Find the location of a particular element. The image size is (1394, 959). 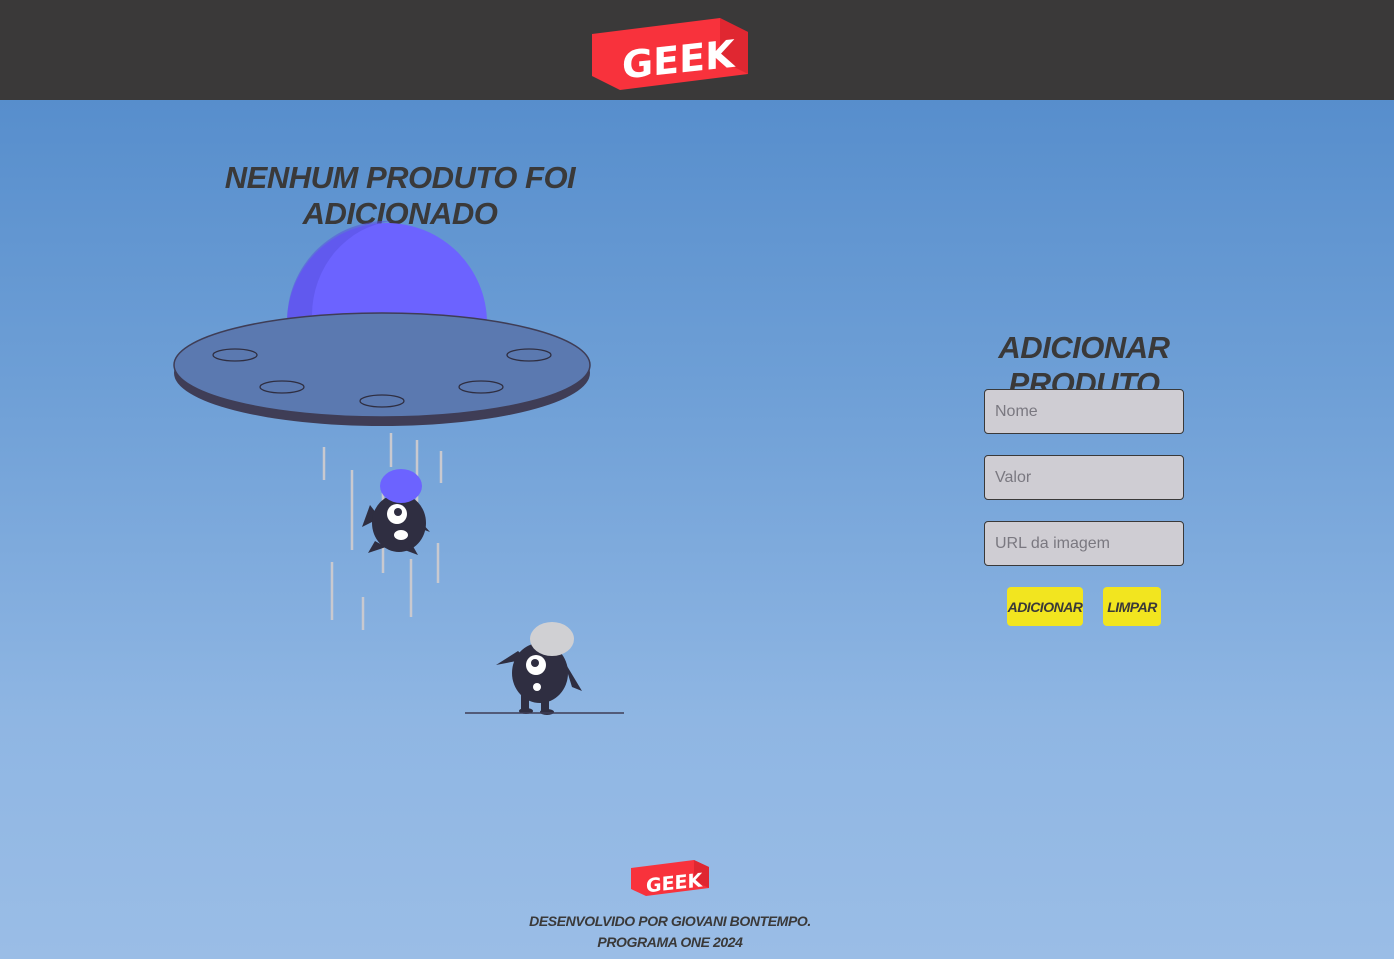

geek-logo: GEEK is located at coordinates (670, 54).